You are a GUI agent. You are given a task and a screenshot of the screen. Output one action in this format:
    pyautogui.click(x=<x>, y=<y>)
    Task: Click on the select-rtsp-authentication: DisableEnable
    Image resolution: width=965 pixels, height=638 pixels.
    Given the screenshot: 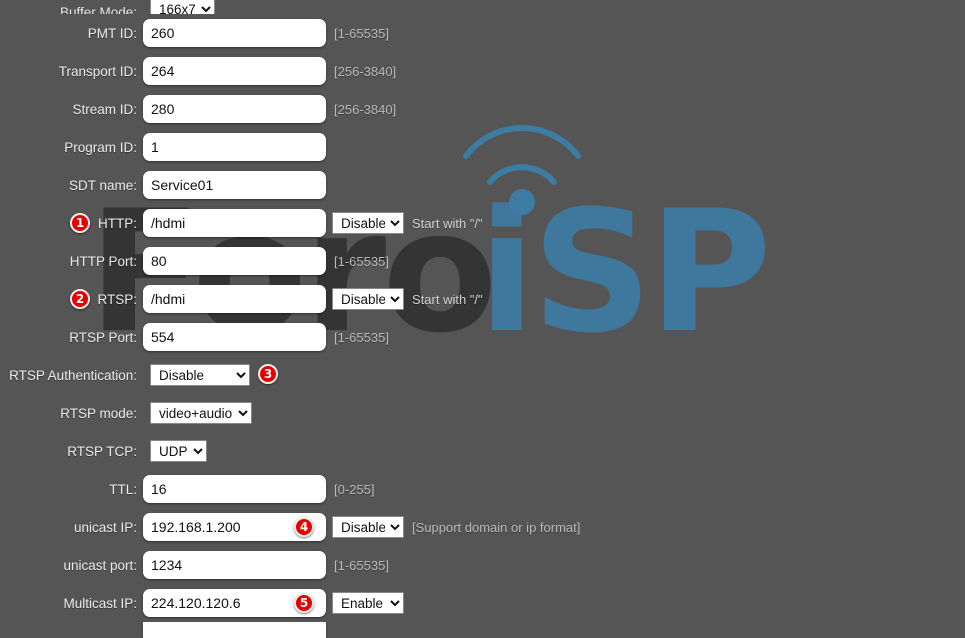 What is the action you would take?
    pyautogui.click(x=200, y=375)
    